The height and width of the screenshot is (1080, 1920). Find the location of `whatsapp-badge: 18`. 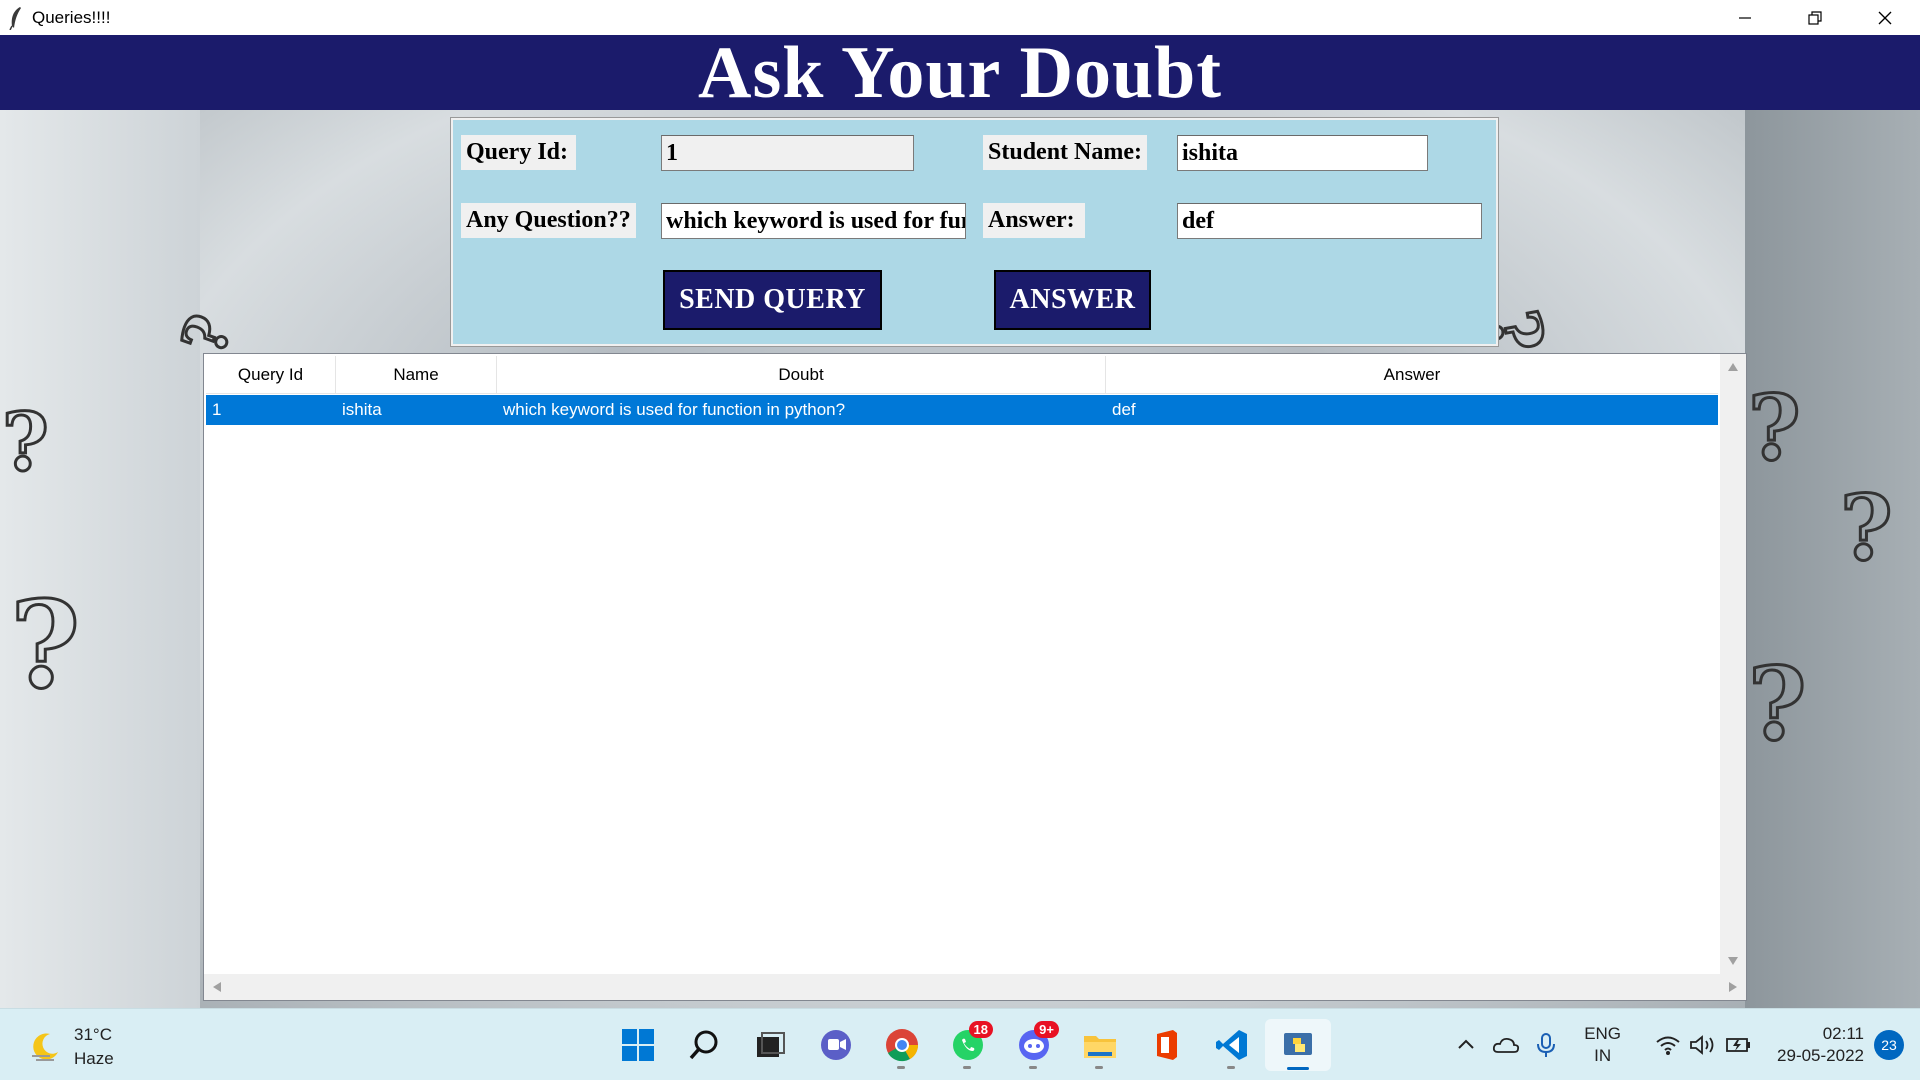

whatsapp-badge: 18 is located at coordinates (980, 1029).